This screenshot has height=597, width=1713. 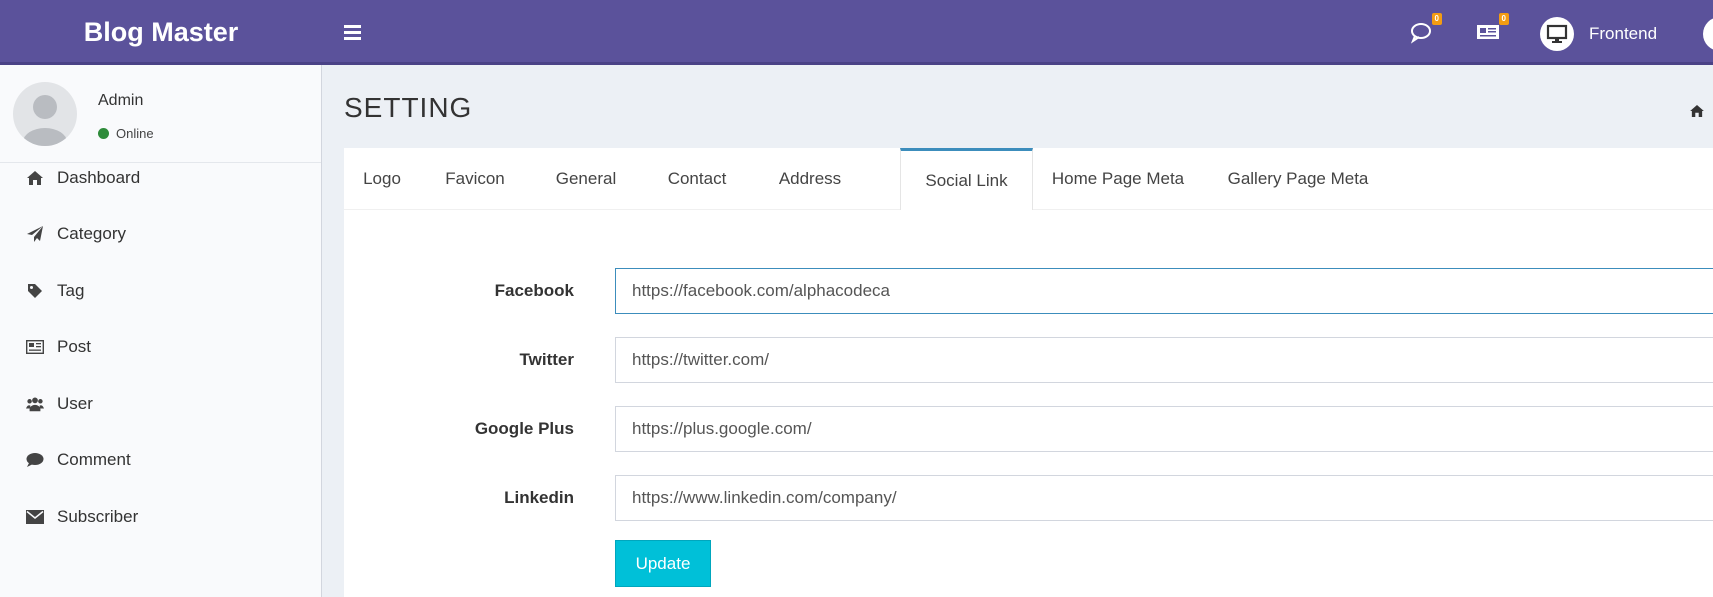 I want to click on tab-logo: Logo, so click(x=382, y=178).